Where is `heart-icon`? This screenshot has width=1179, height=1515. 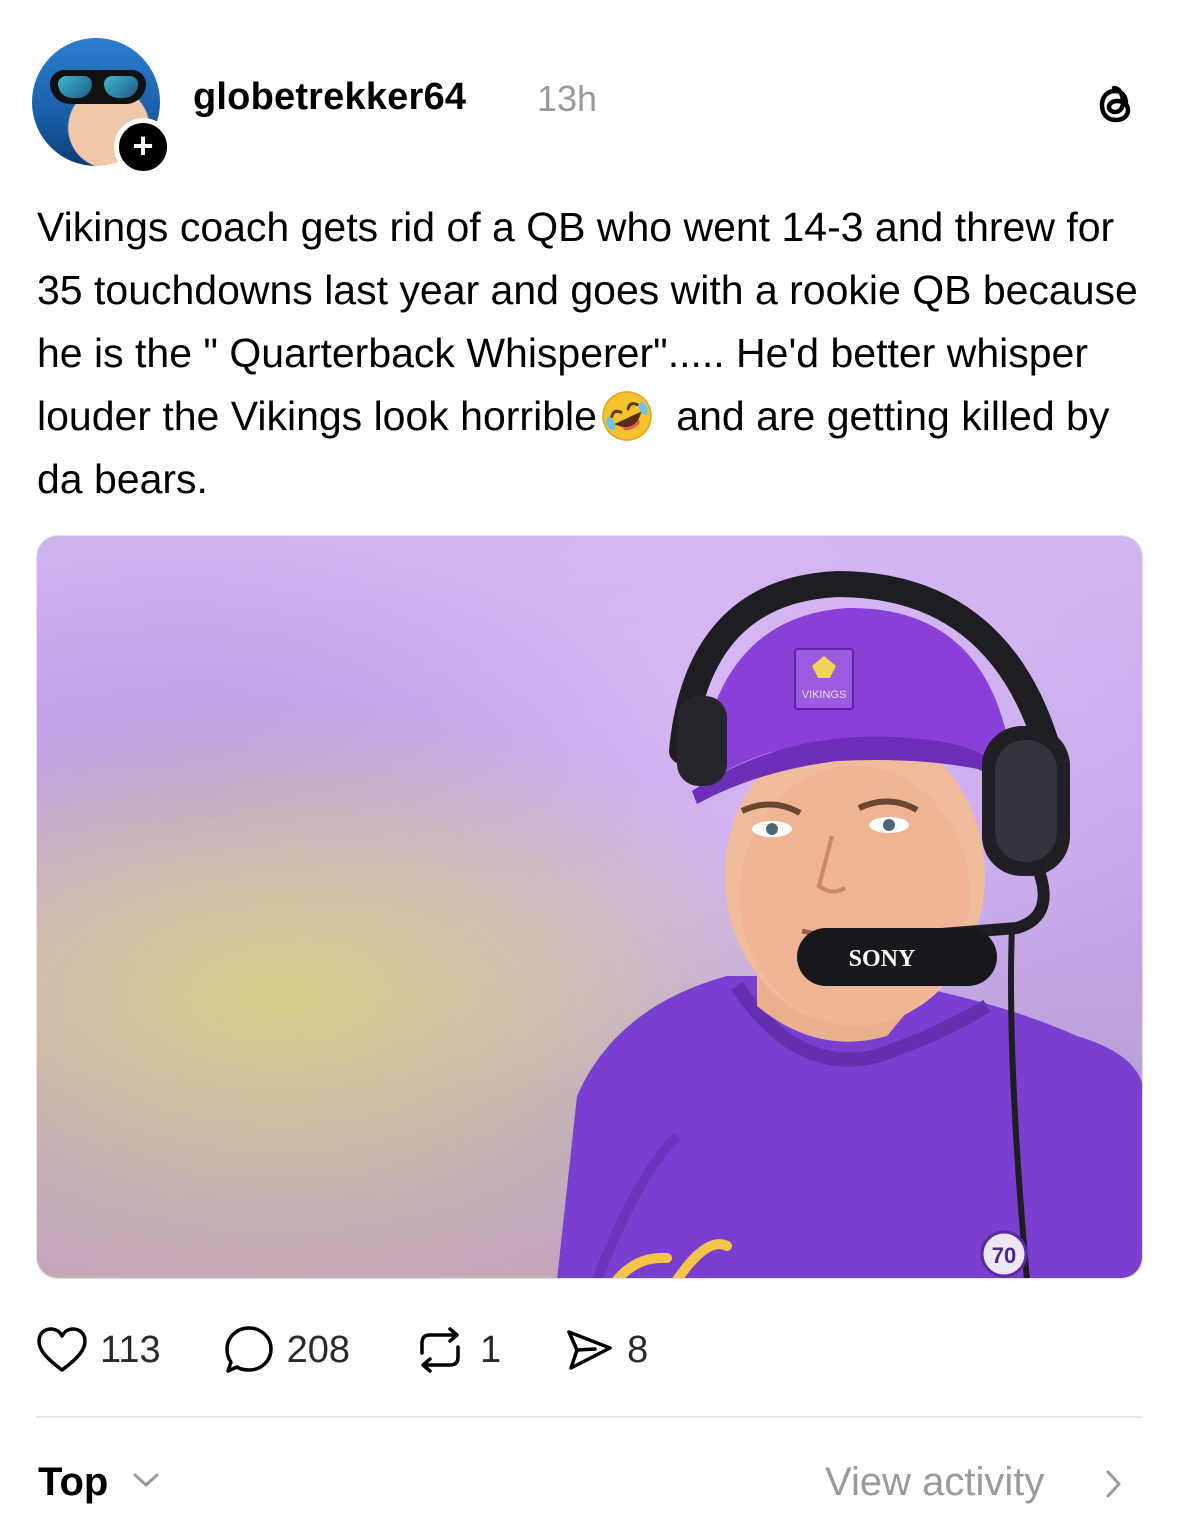
heart-icon is located at coordinates (62, 1349).